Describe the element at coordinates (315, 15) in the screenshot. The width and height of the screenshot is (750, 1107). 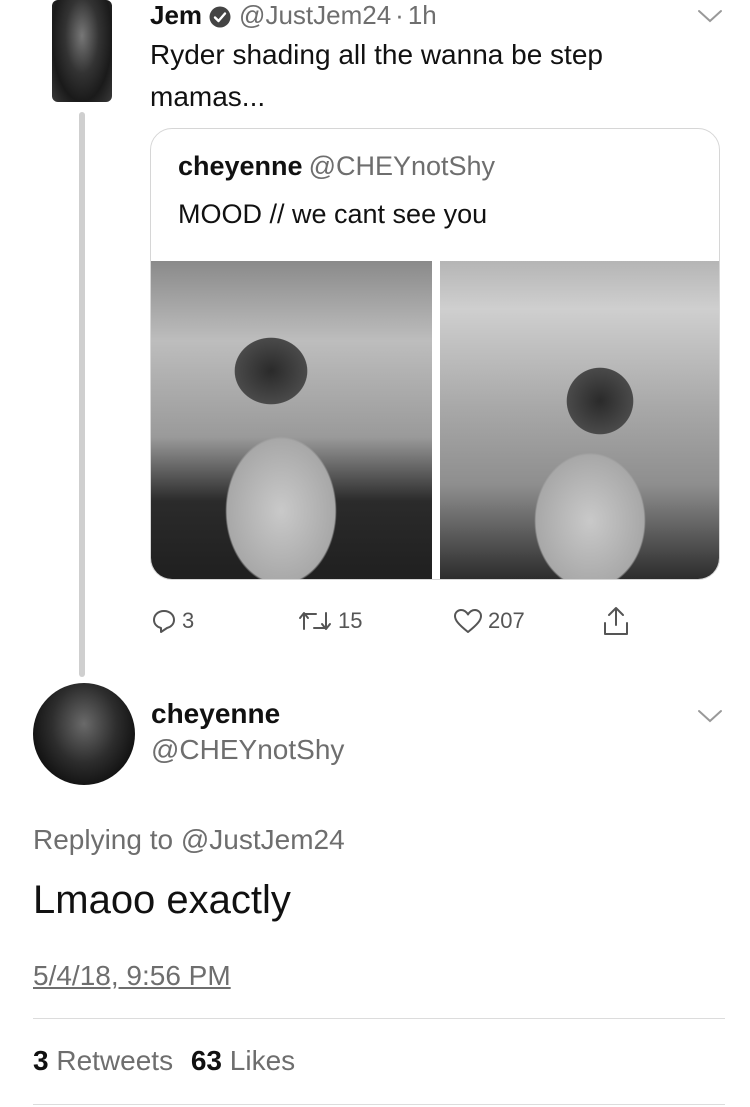
I see `author-handle: @JustJem24` at that location.